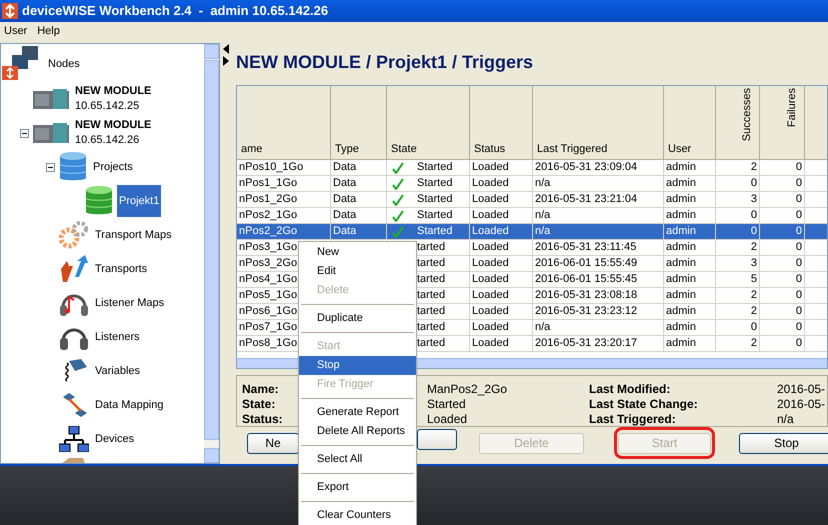  I want to click on detail-label: Last Modified:, so click(630, 389).